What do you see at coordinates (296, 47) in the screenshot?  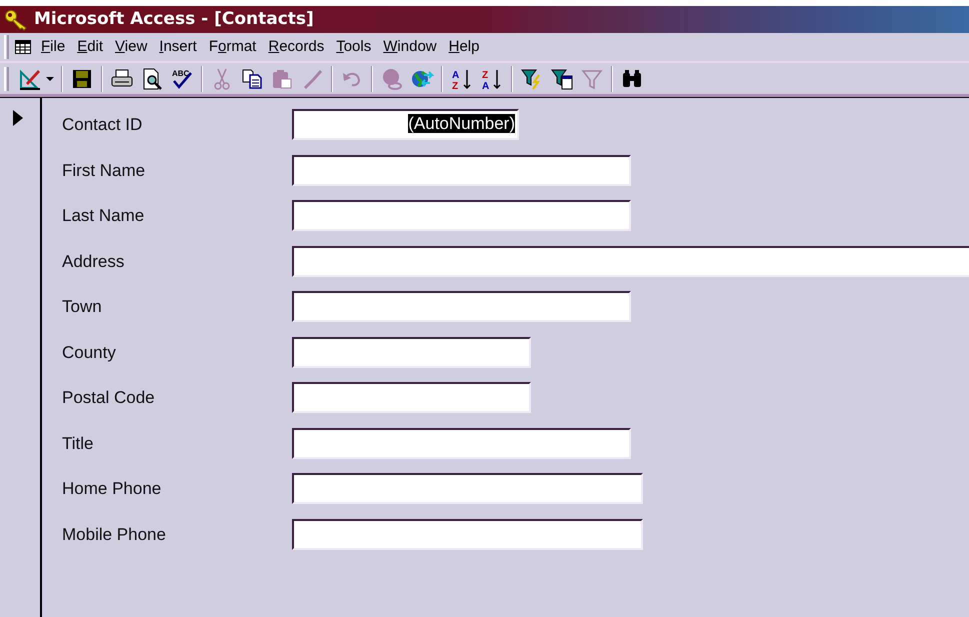 I see `menu-item: Records` at bounding box center [296, 47].